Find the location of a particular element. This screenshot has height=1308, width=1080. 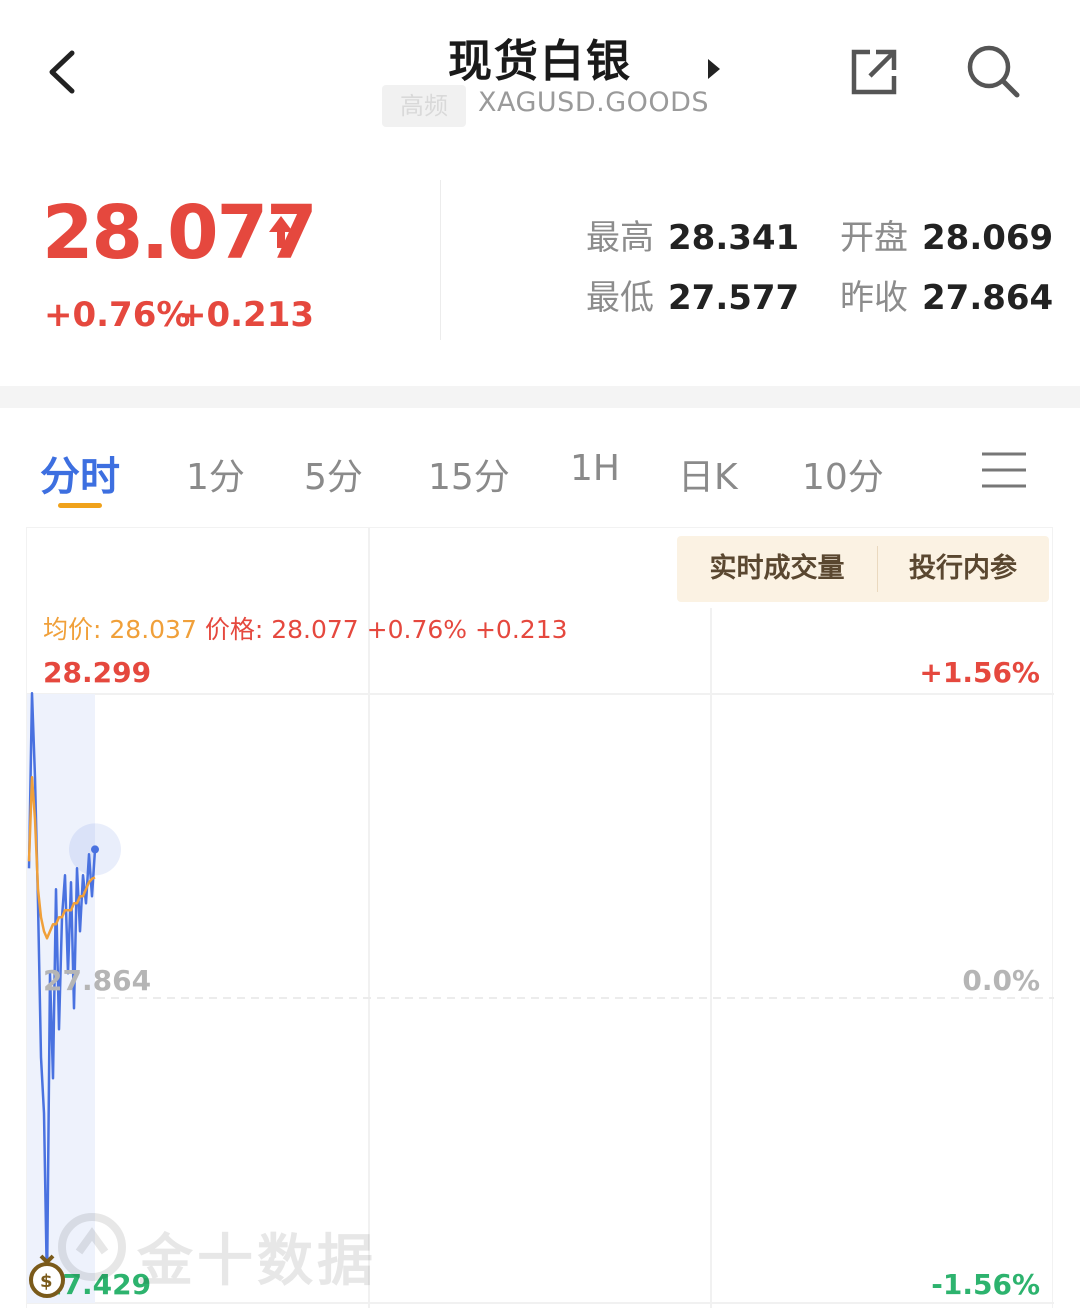

avg-value: 28.037 is located at coordinates (153, 629).